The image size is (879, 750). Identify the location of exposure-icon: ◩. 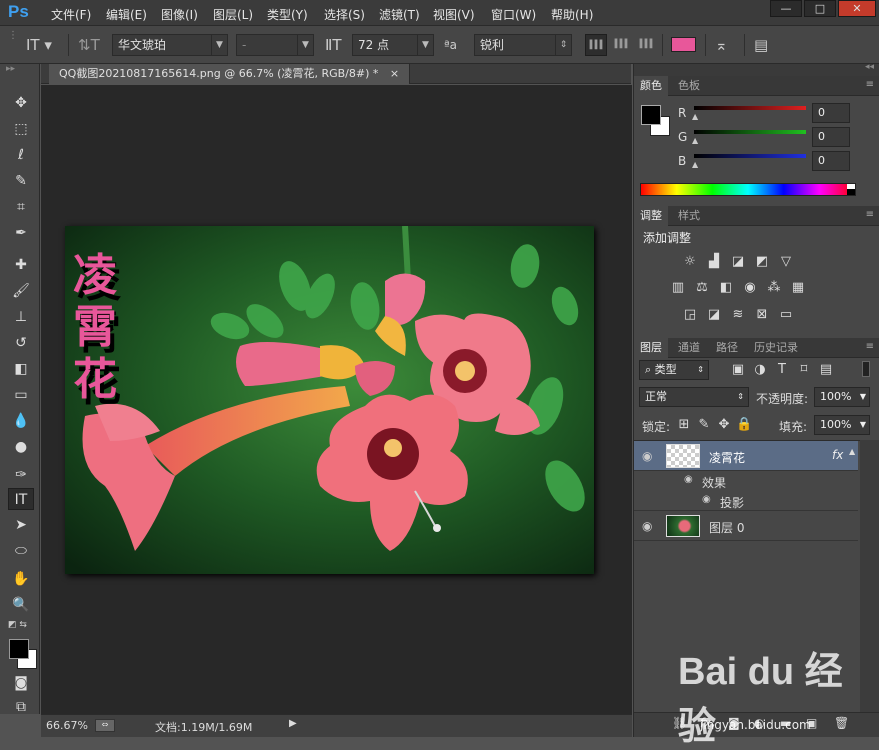
(762, 262).